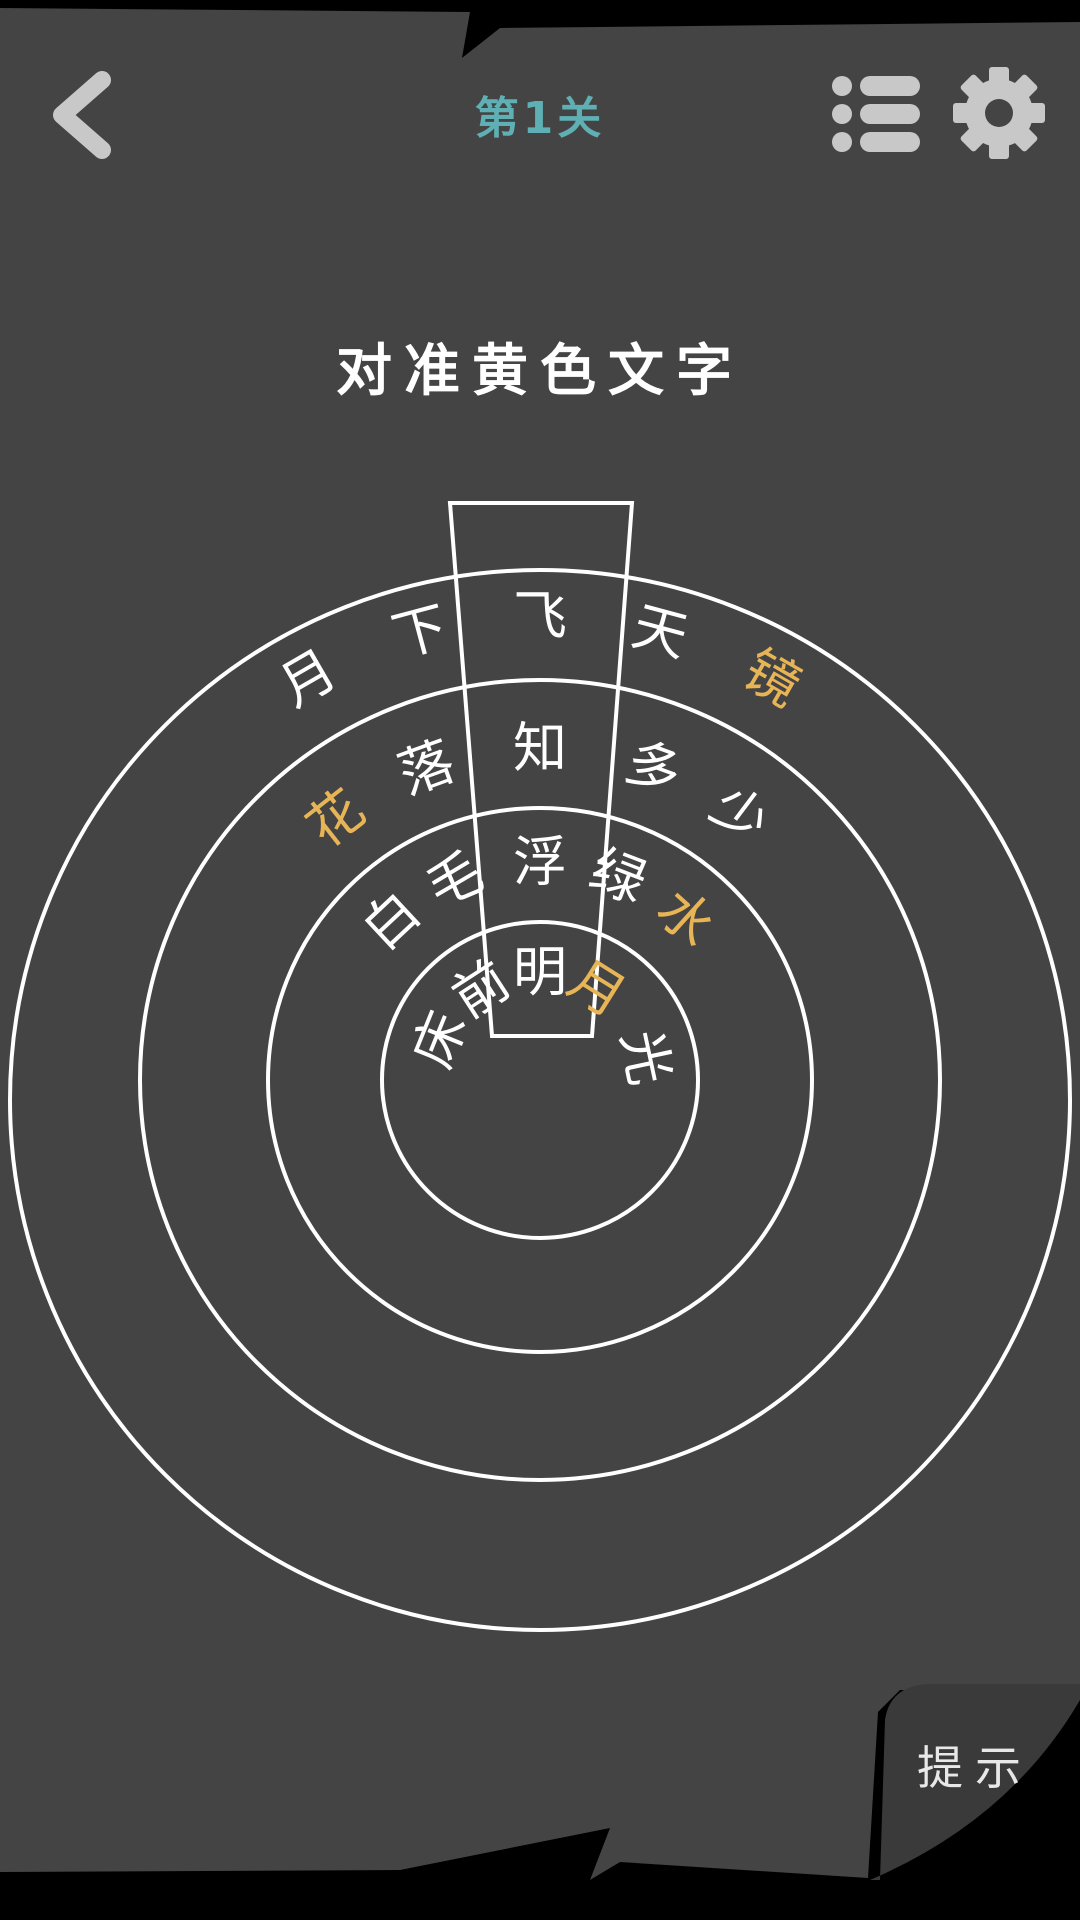 The width and height of the screenshot is (1080, 1920). I want to click on ring-char: 下, so click(420, 631).